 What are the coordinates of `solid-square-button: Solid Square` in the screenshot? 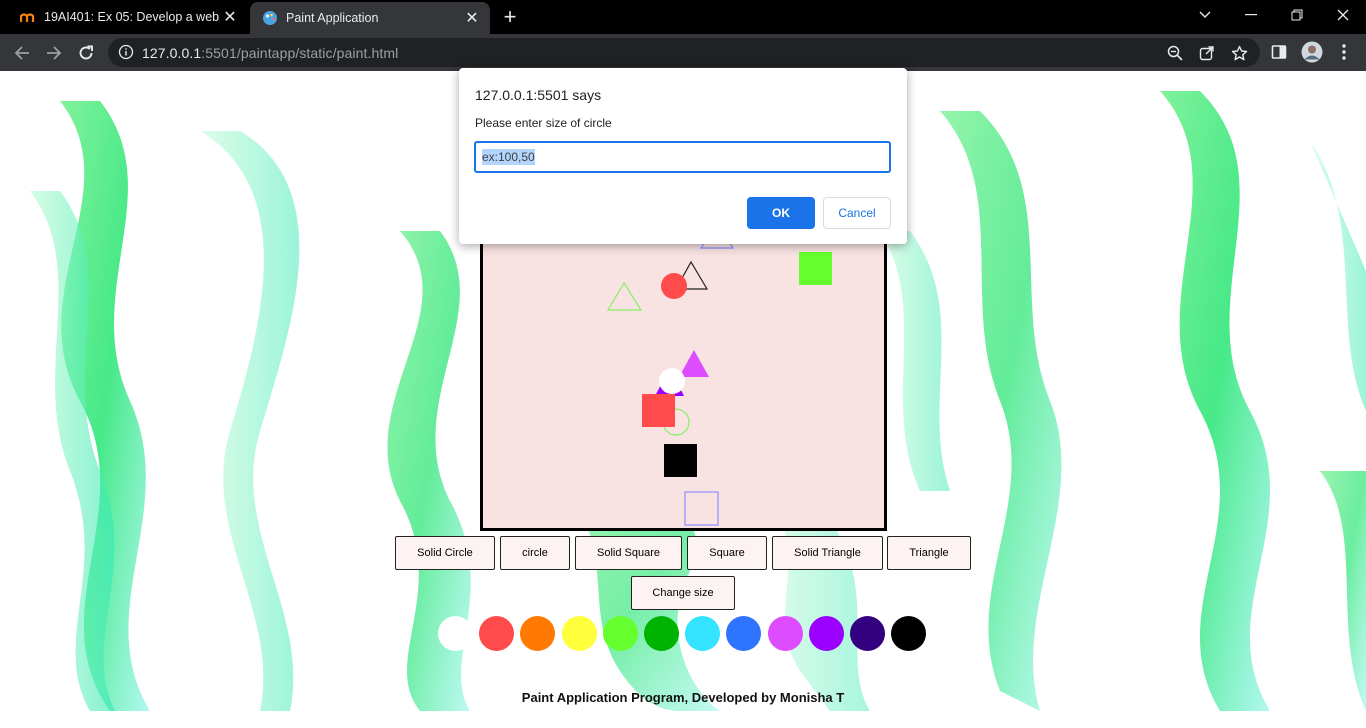 It's located at (628, 553).